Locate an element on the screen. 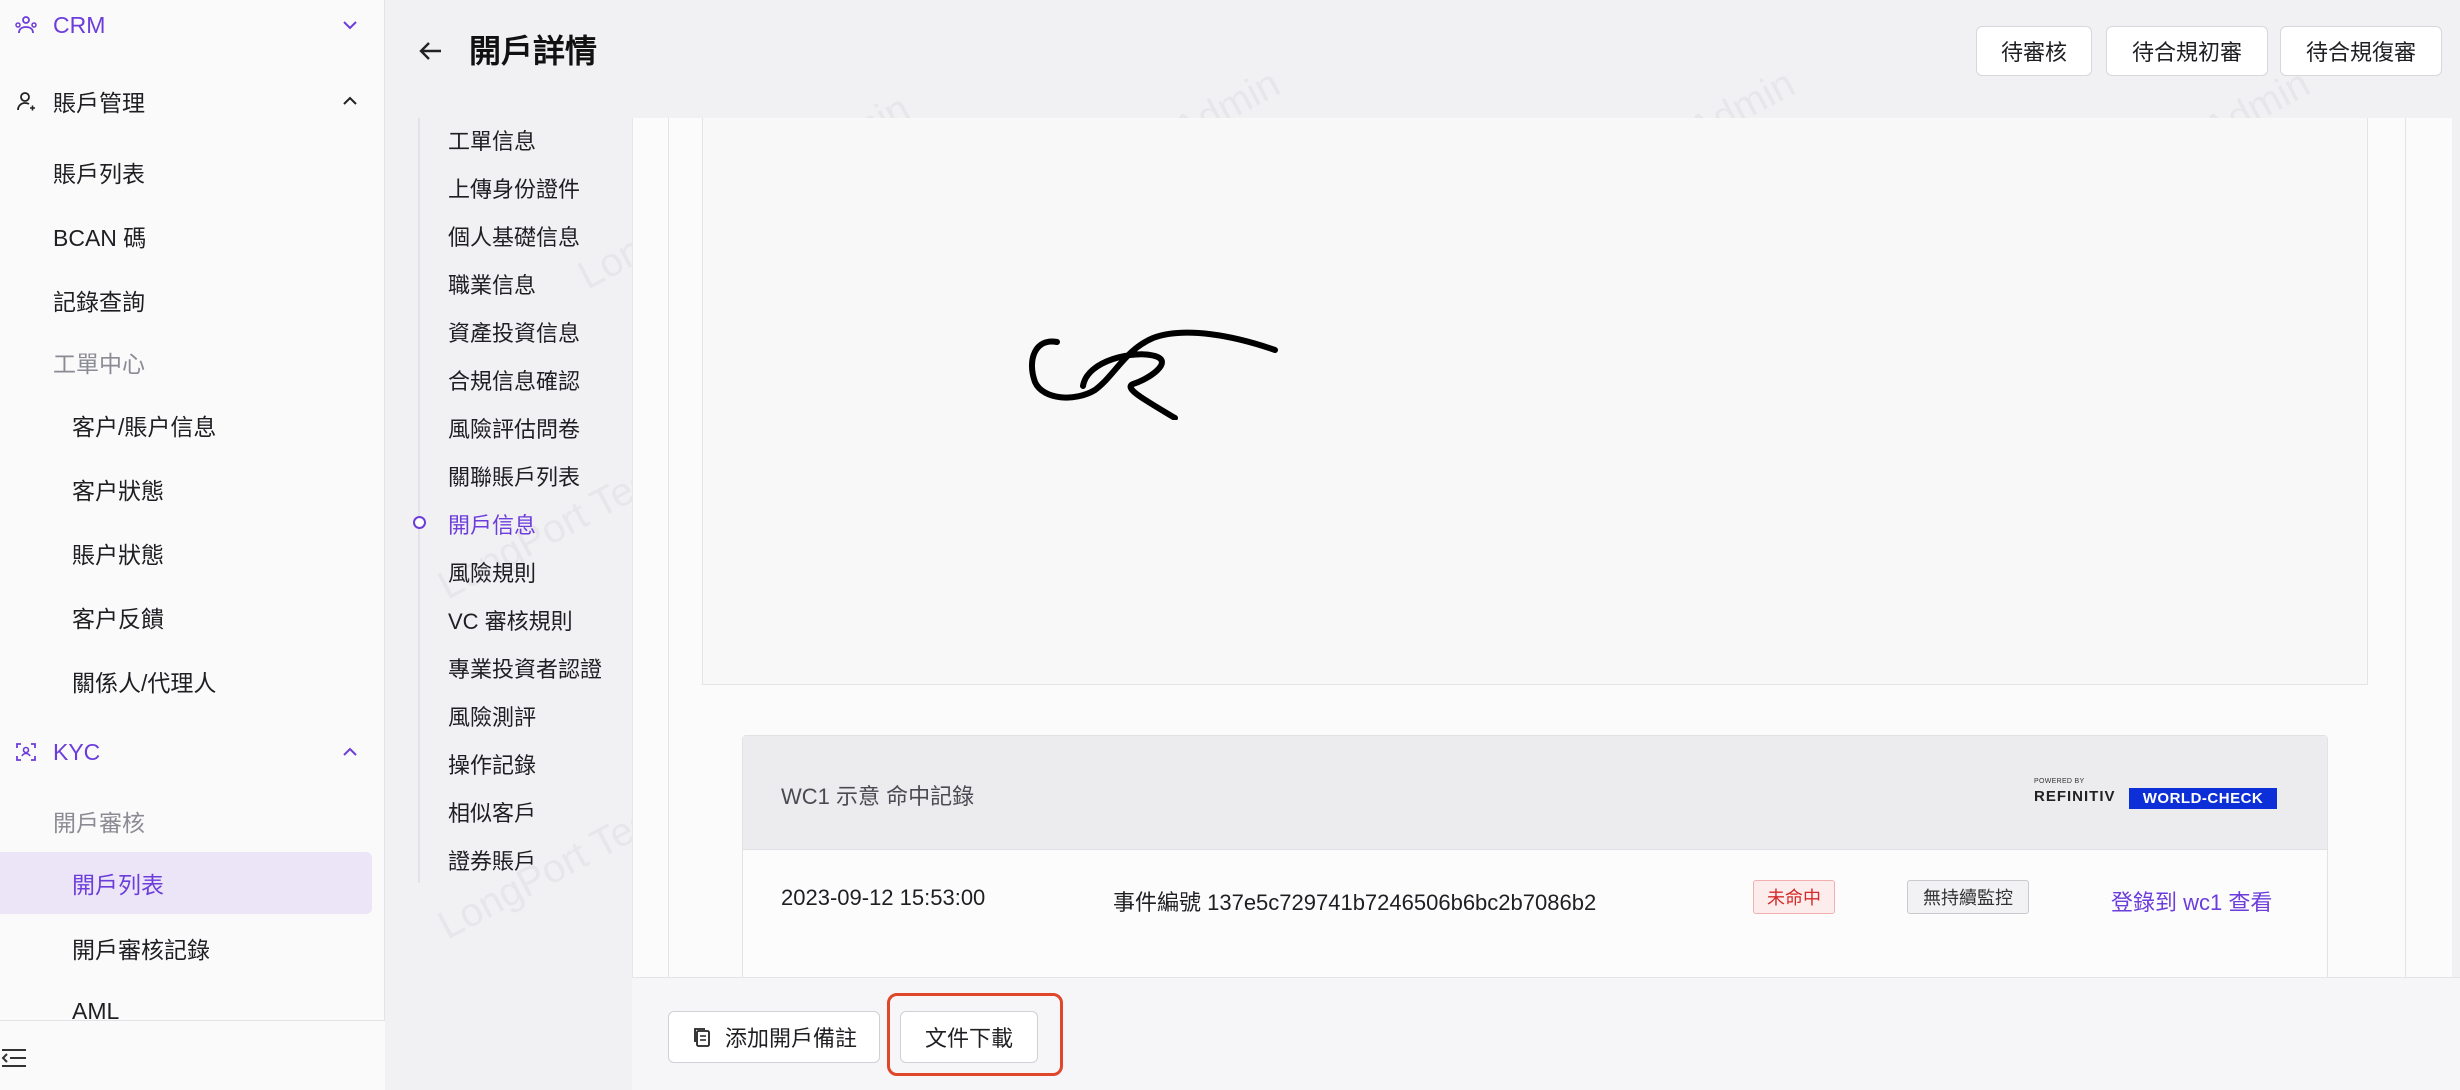  anchor-item: 相似客戶 is located at coordinates (492, 812).